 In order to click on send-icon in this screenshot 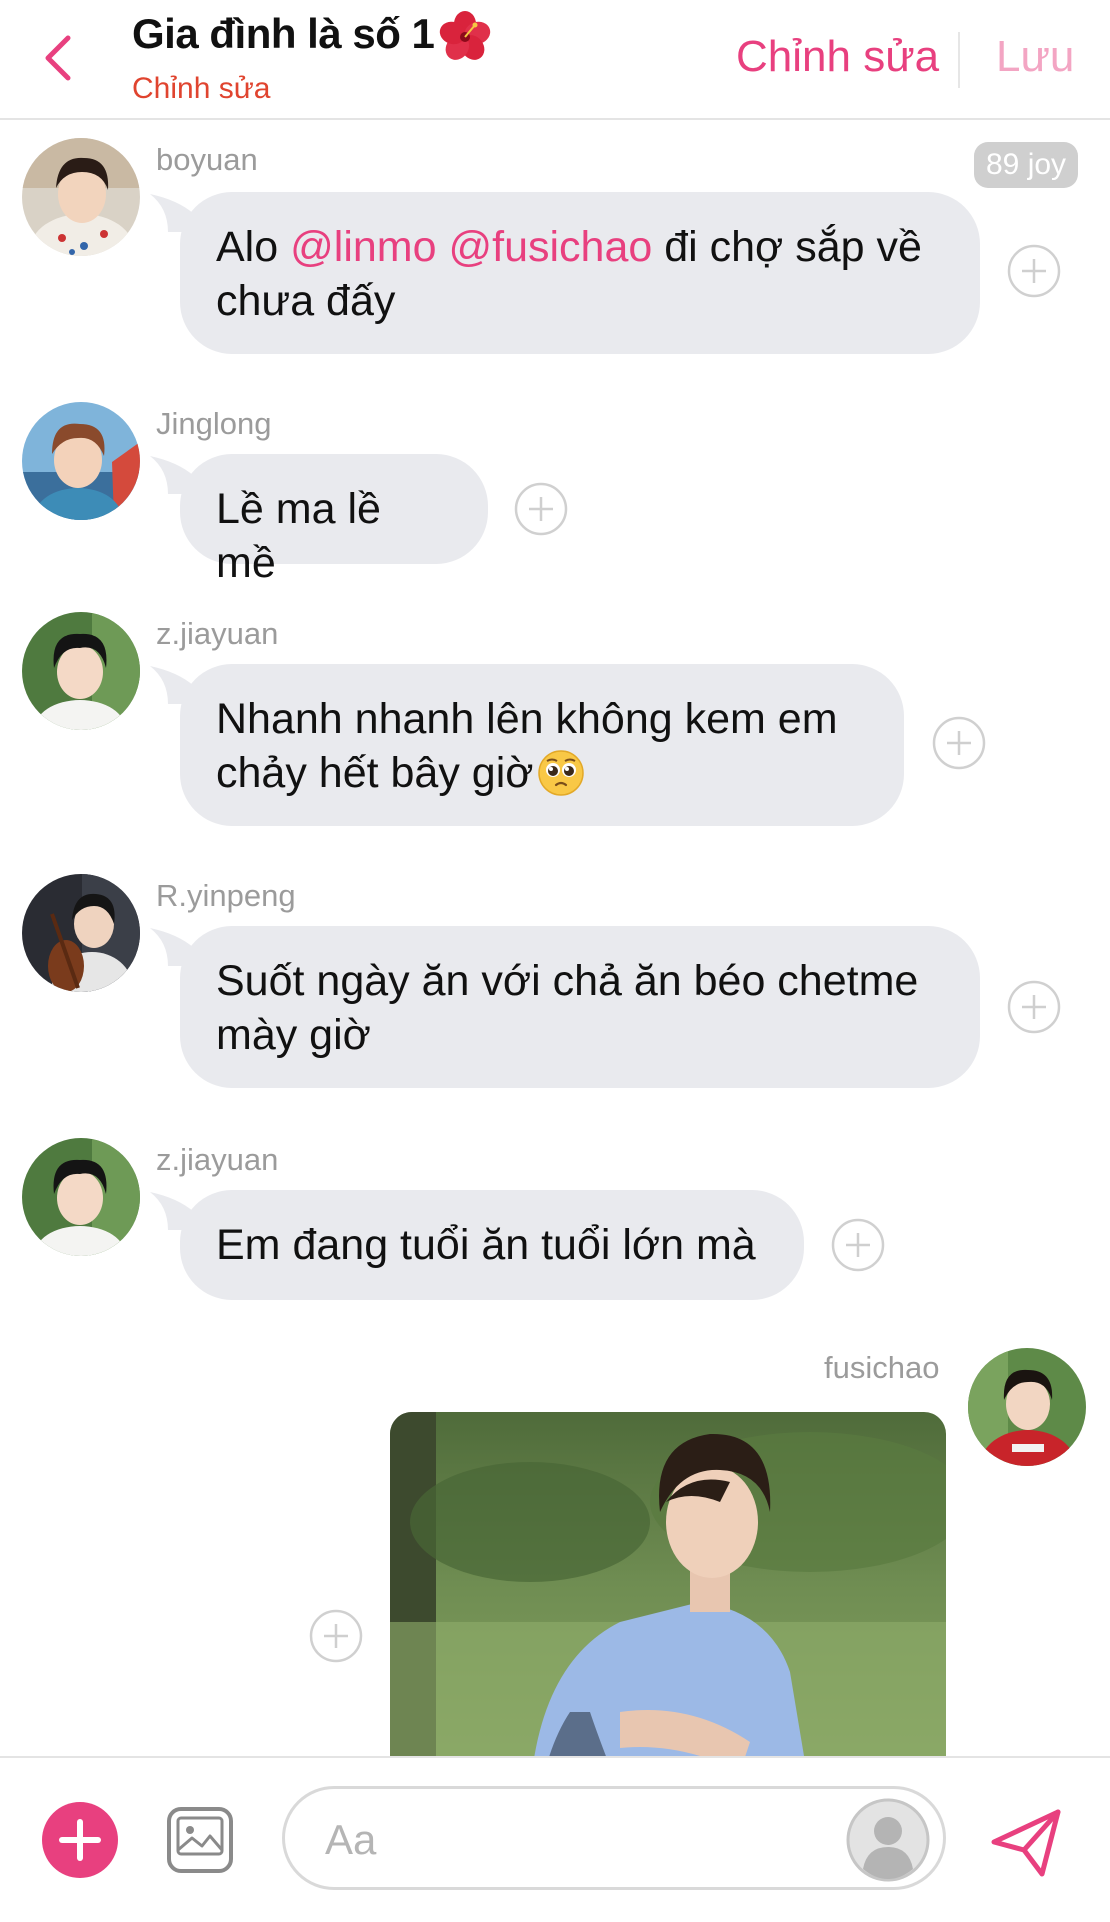, I will do `click(1026, 1842)`.